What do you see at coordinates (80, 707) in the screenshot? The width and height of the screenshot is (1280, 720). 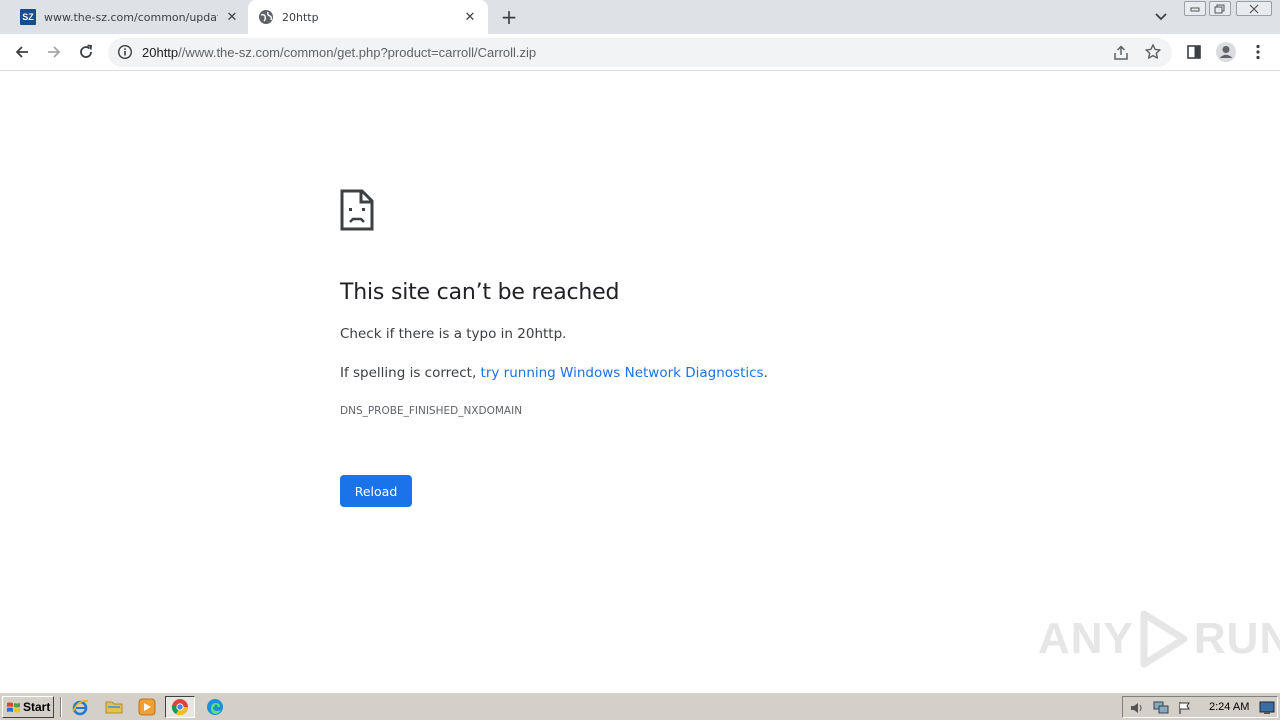 I see `internet-explorer-icon` at bounding box center [80, 707].